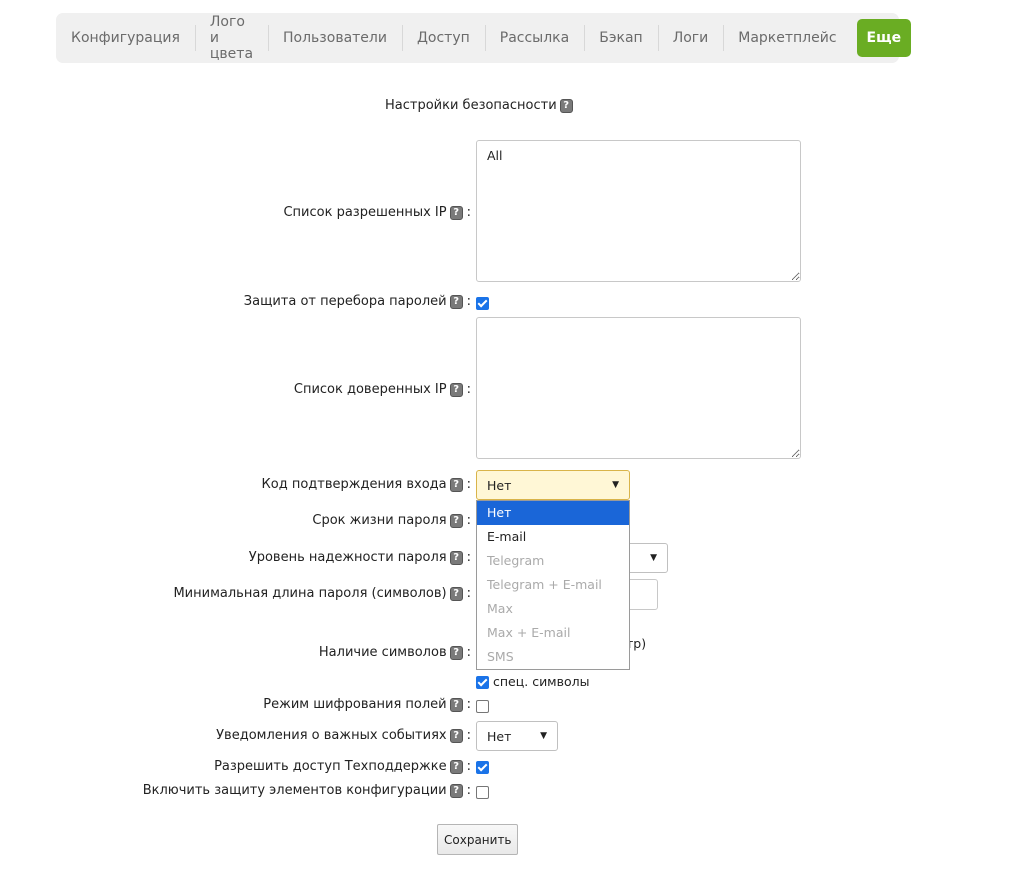  I want to click on password-strength-label: Уровень надежности пароля ? :, so click(360, 557).